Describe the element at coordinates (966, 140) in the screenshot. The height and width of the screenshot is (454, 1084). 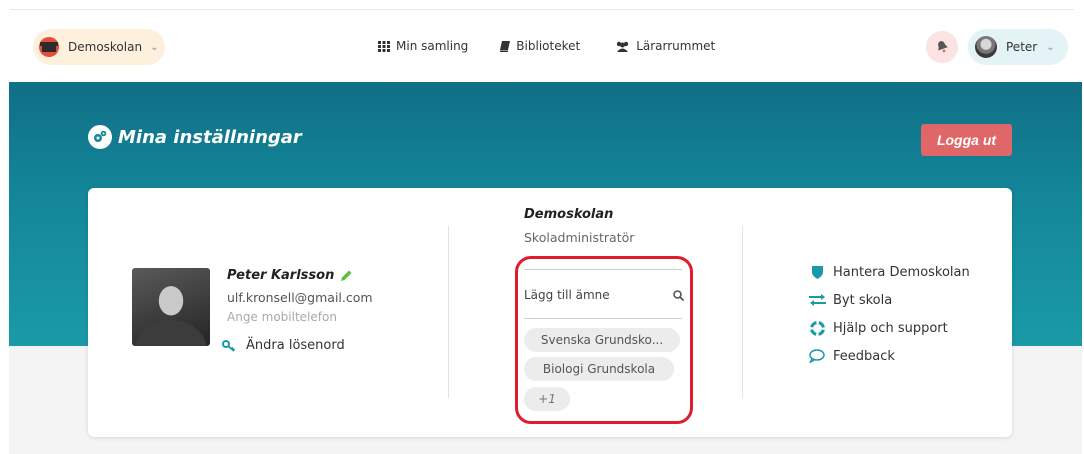
I see `logout-button: Logga ut` at that location.